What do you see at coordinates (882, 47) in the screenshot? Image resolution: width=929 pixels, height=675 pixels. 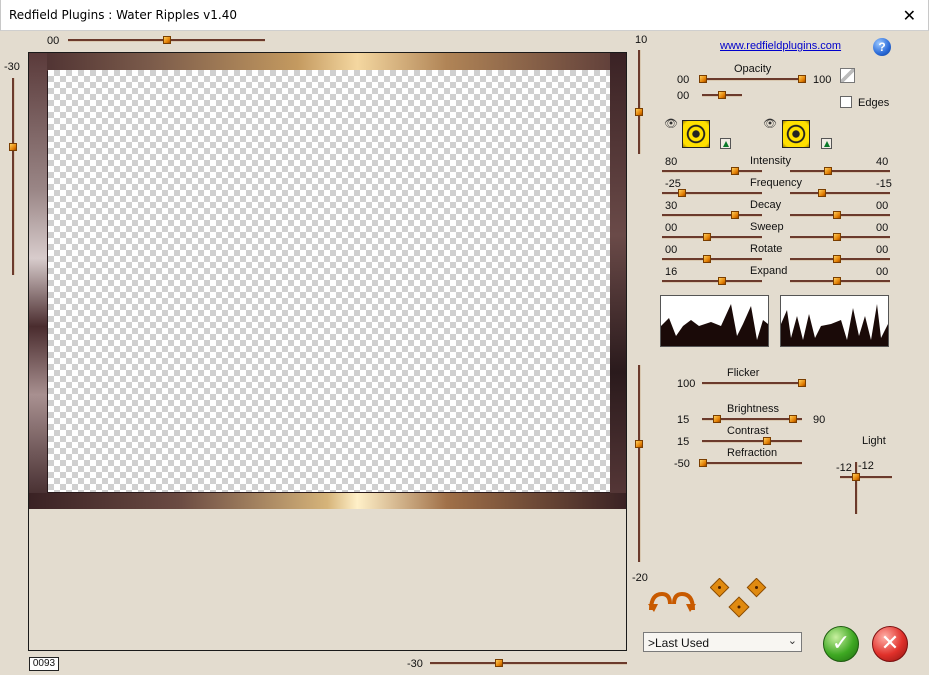 I see `help-icon: ?` at bounding box center [882, 47].